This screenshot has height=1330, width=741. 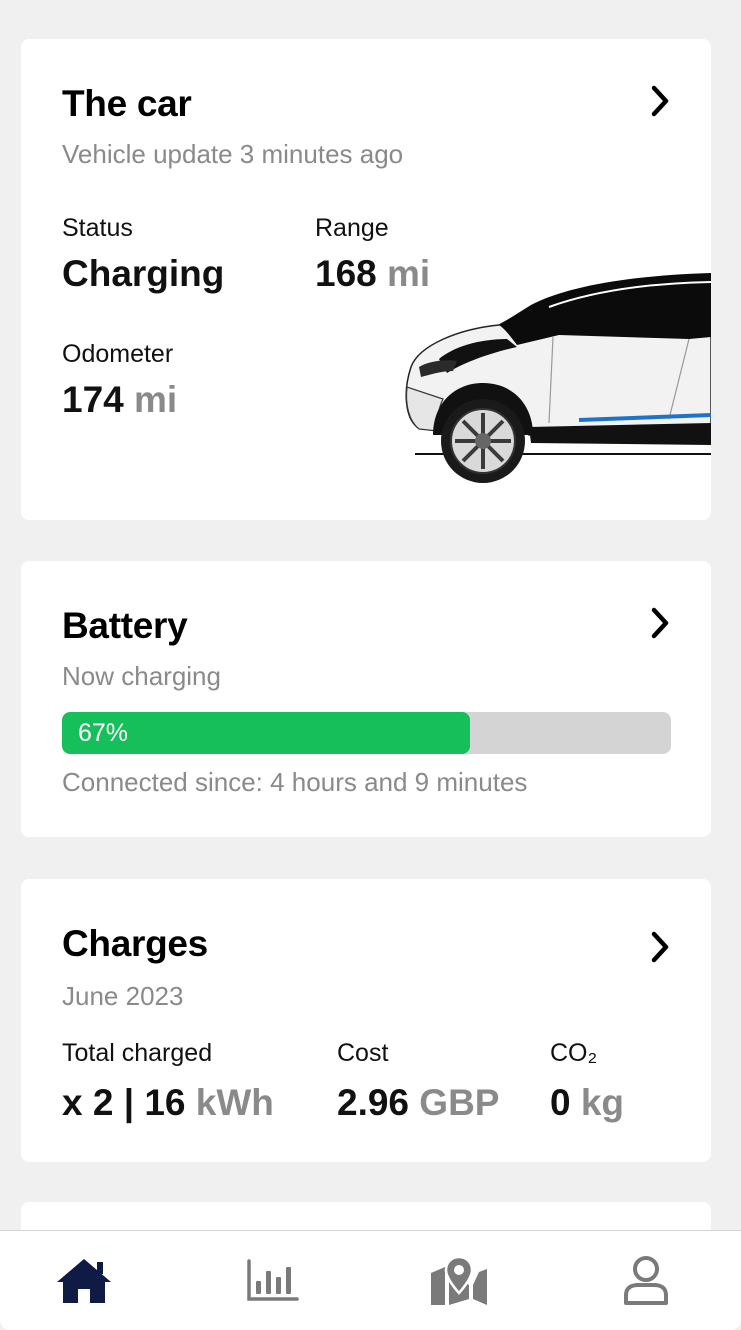 What do you see at coordinates (137, 1053) in the screenshot?
I see `total-charged-label: Total charged` at bounding box center [137, 1053].